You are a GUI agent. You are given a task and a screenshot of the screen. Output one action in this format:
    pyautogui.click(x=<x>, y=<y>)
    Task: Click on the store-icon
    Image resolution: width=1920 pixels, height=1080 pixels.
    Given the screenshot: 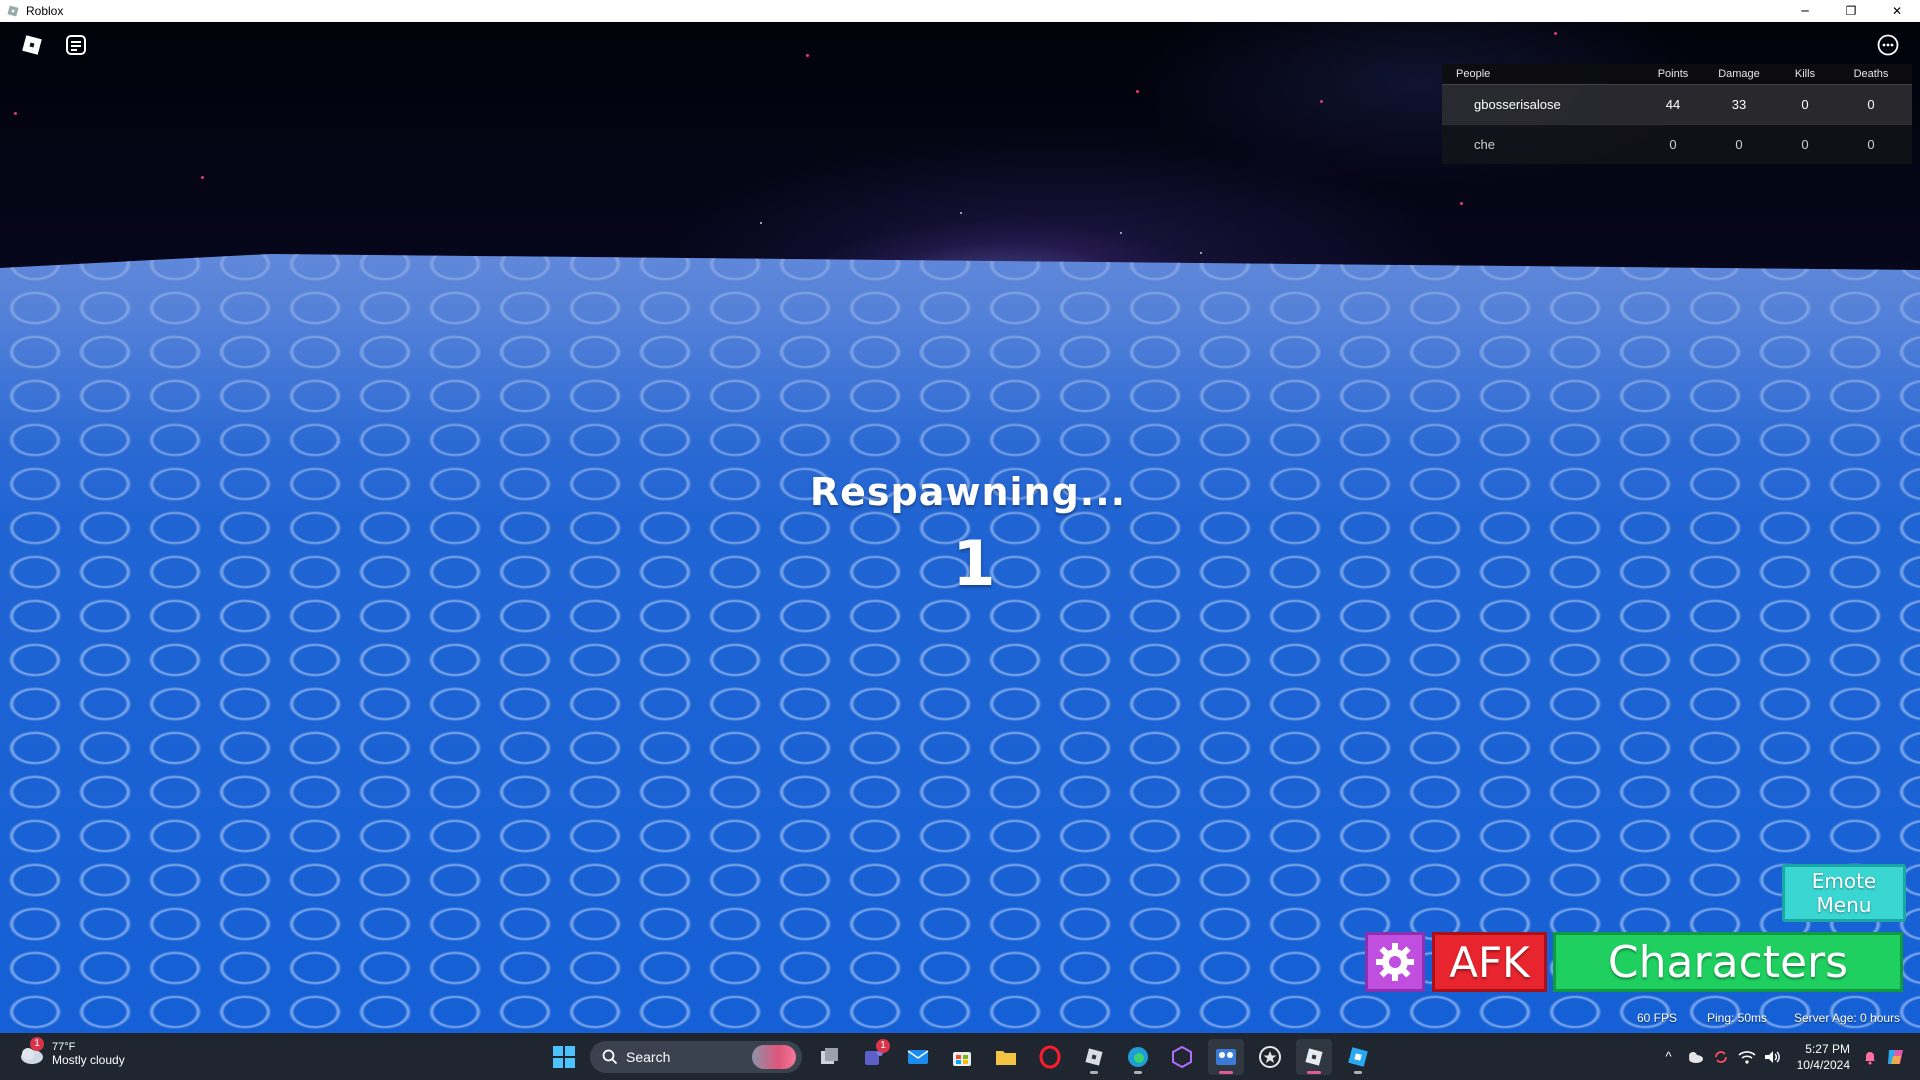 What is the action you would take?
    pyautogui.click(x=962, y=1059)
    